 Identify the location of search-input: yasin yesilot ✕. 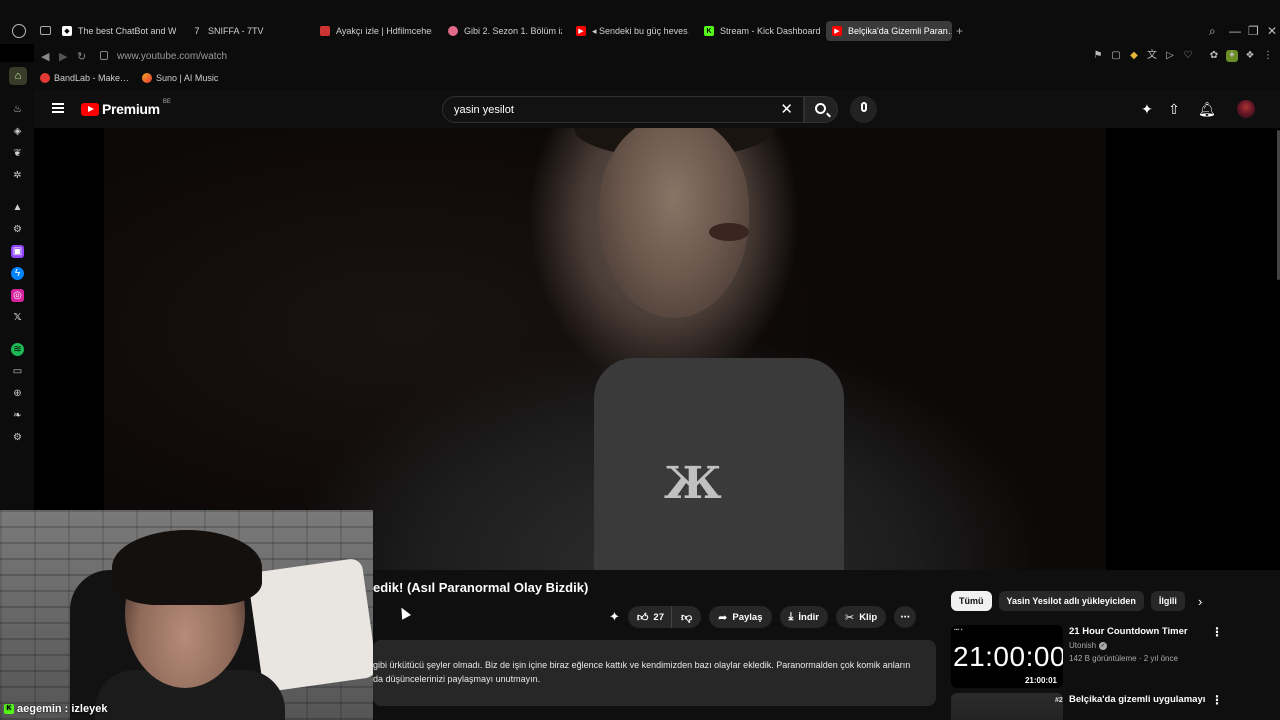
(623, 109).